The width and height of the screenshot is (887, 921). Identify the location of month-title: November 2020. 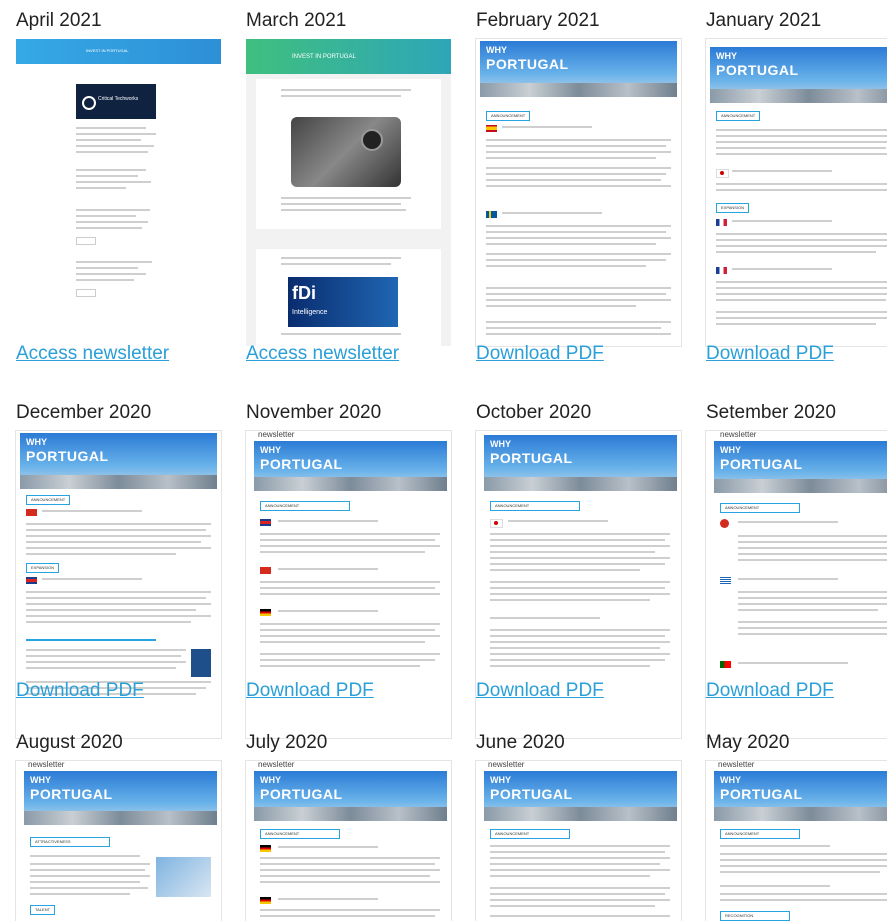
(314, 412).